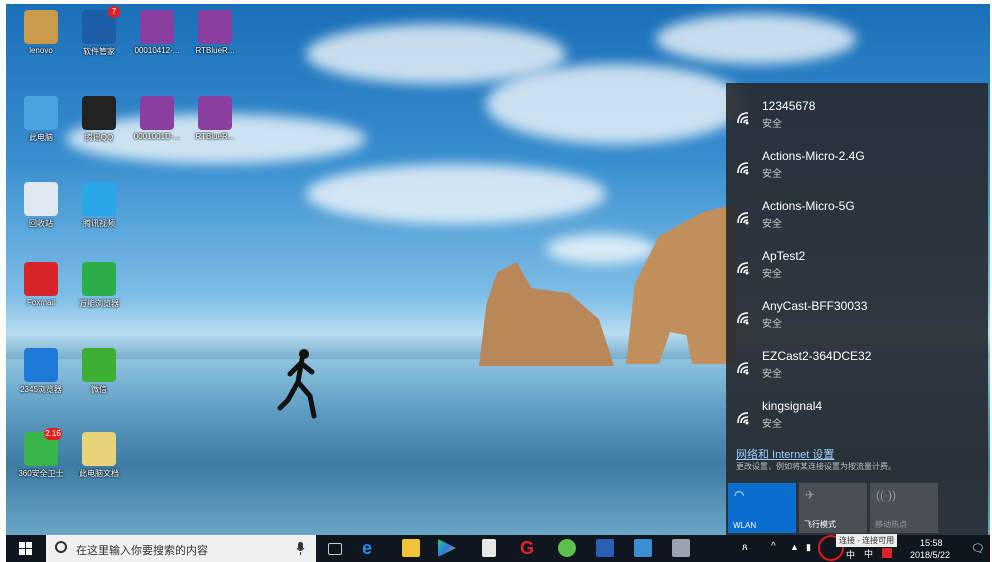 Image resolution: width=992 pixels, height=562 pixels. What do you see at coordinates (681, 284) in the screenshot?
I see `rock-arch` at bounding box center [681, 284].